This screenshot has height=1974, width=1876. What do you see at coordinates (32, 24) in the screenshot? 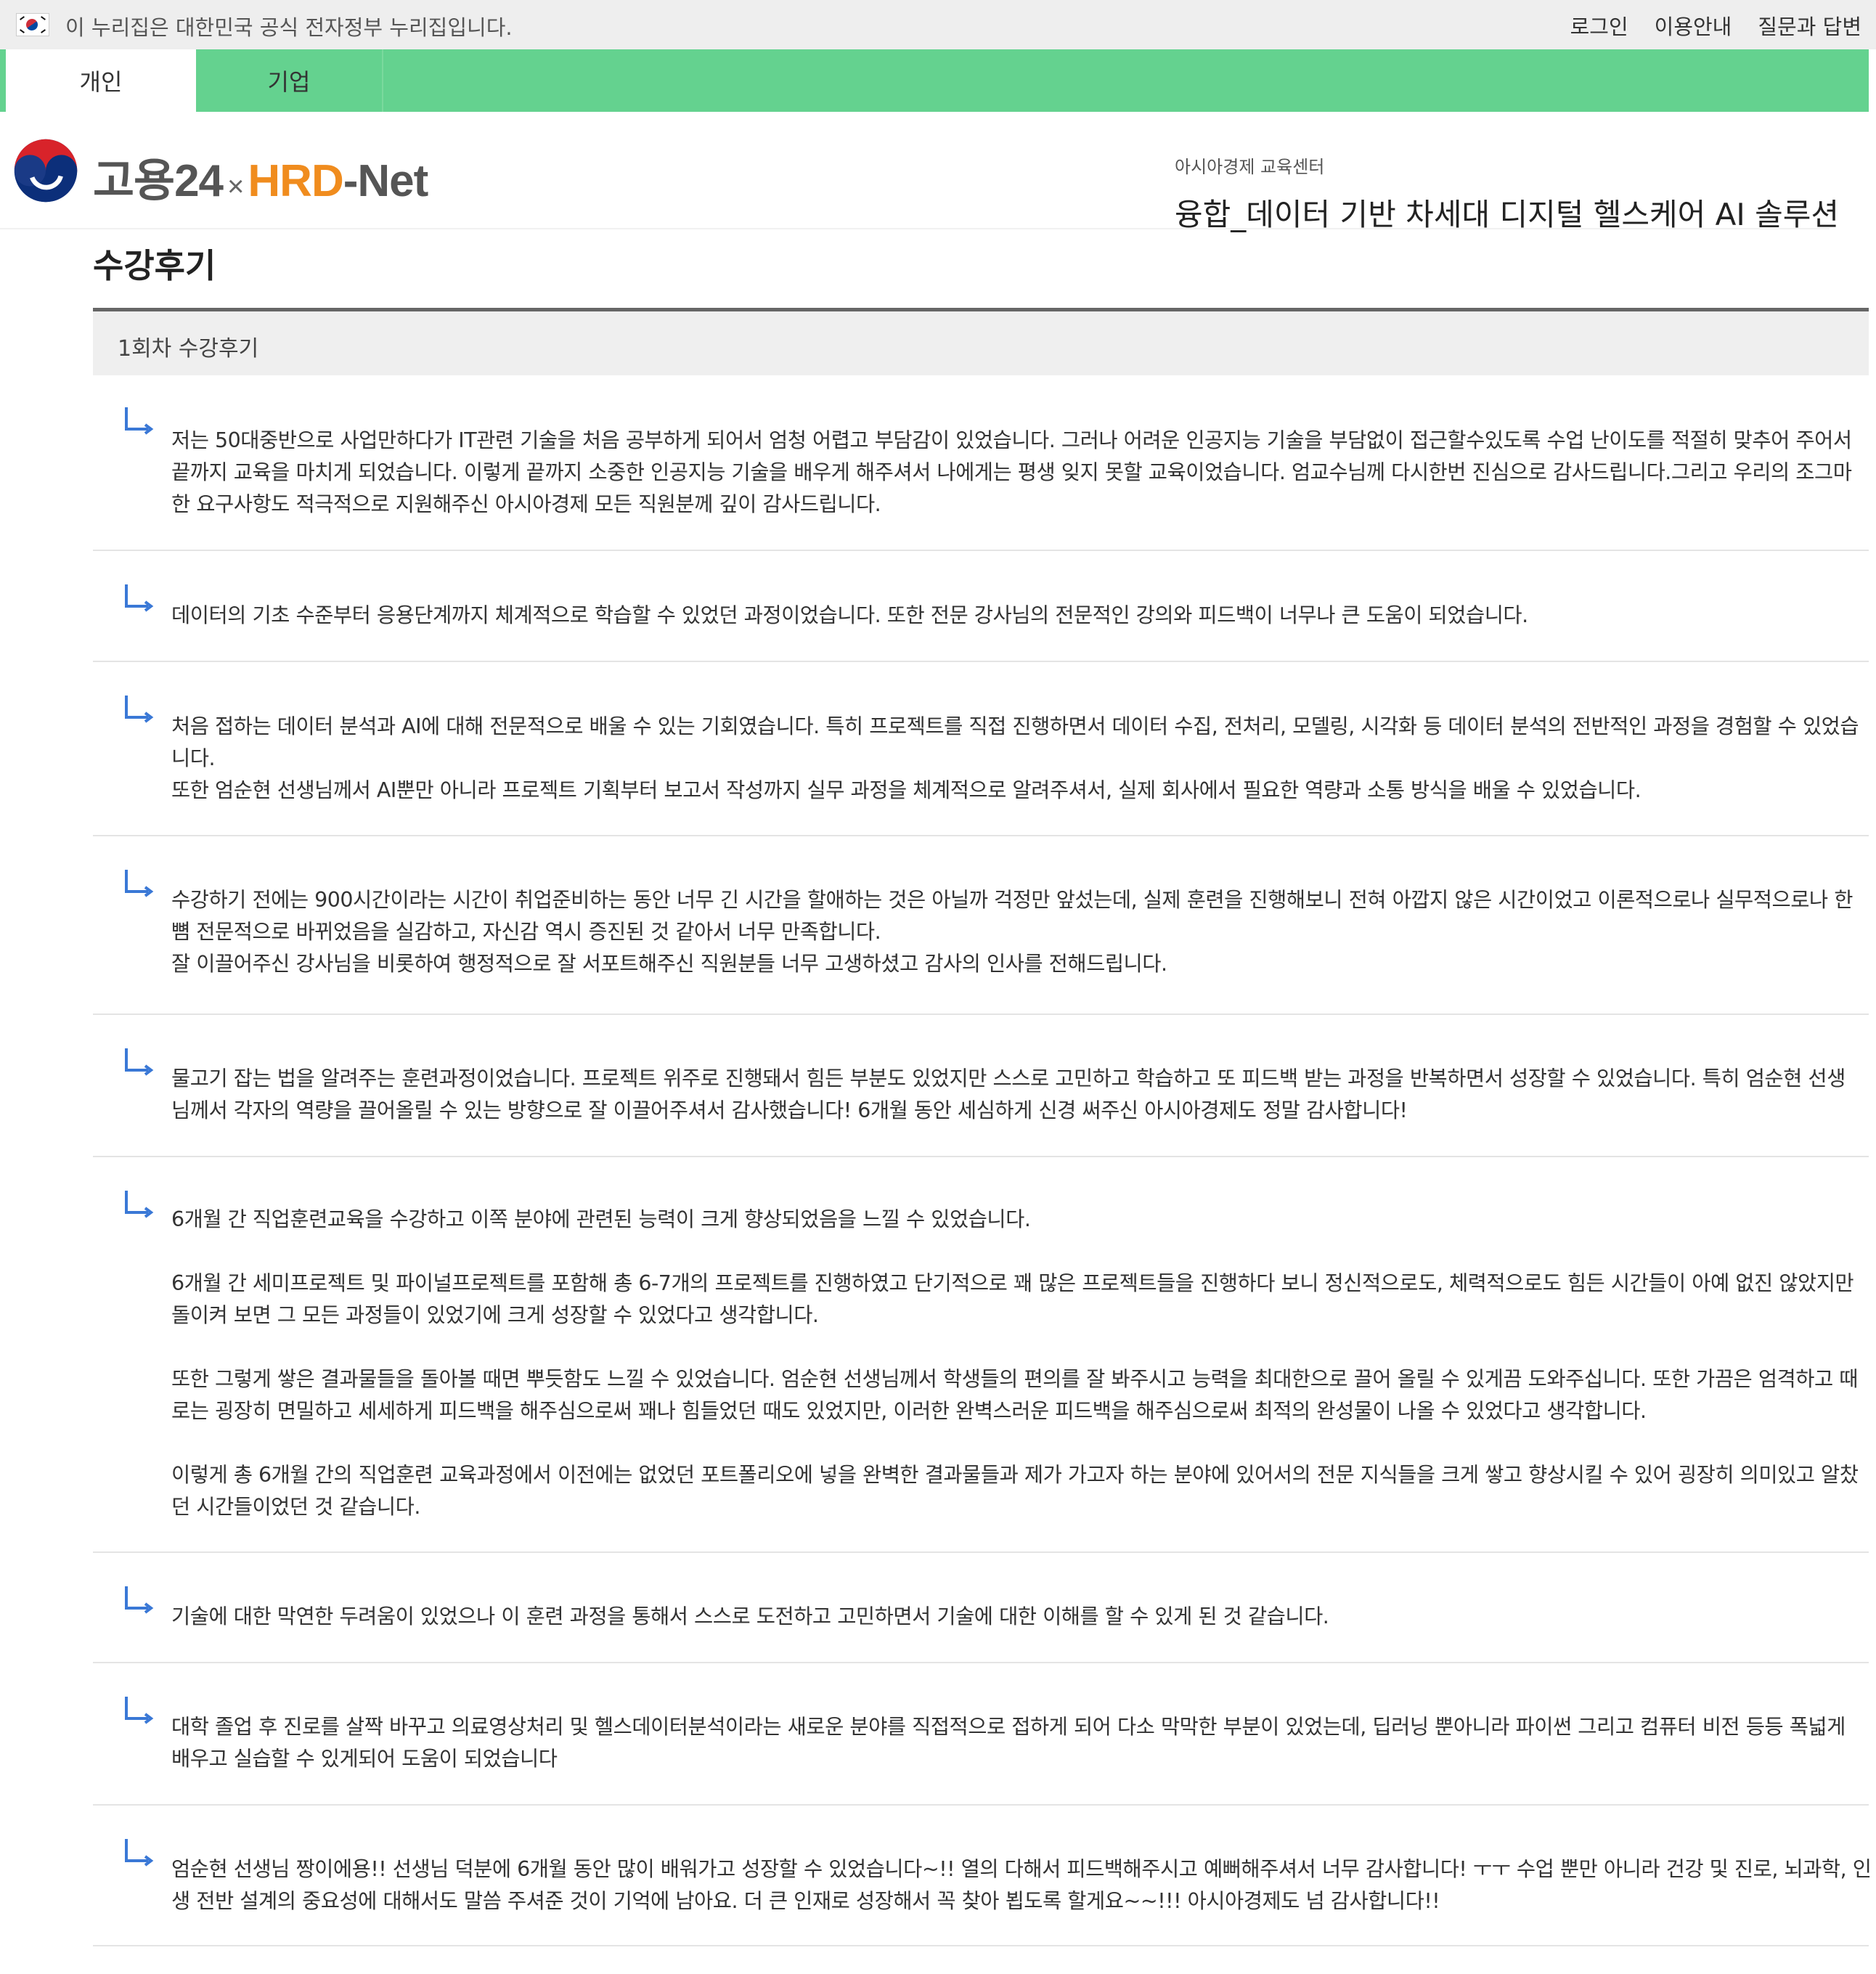
I see `korean-flag-icon` at bounding box center [32, 24].